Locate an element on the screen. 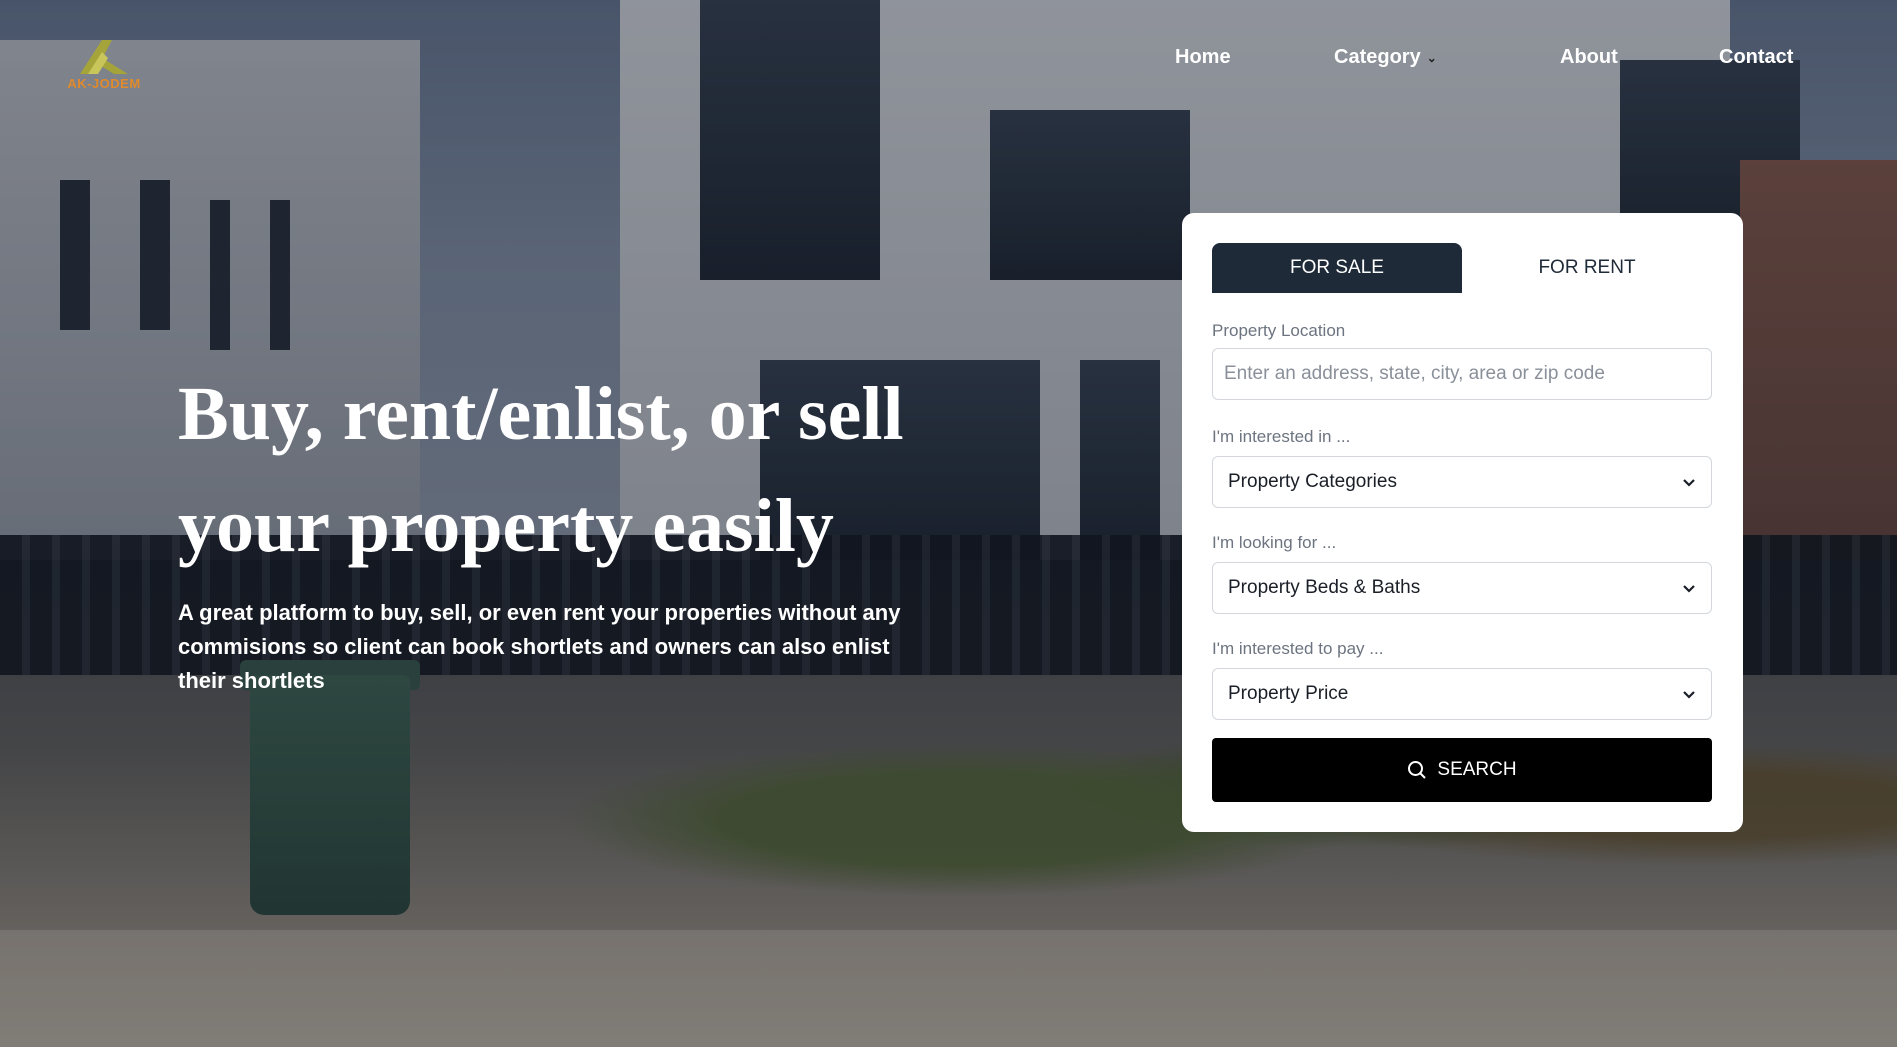 The width and height of the screenshot is (1897, 1047). listing-type-tabs: FOR SALE FOR RENT is located at coordinates (1462, 268).